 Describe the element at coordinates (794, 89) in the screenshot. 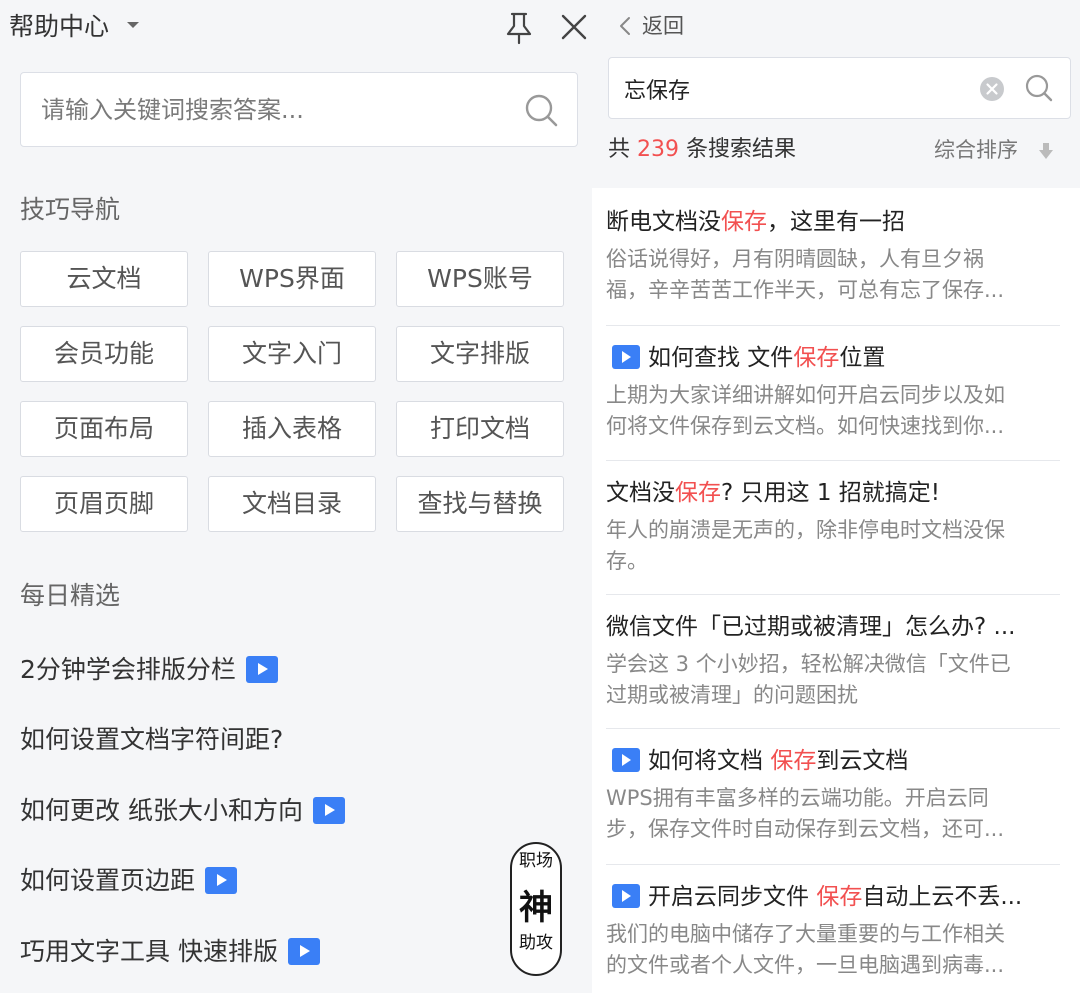

I see `result-search-input` at that location.